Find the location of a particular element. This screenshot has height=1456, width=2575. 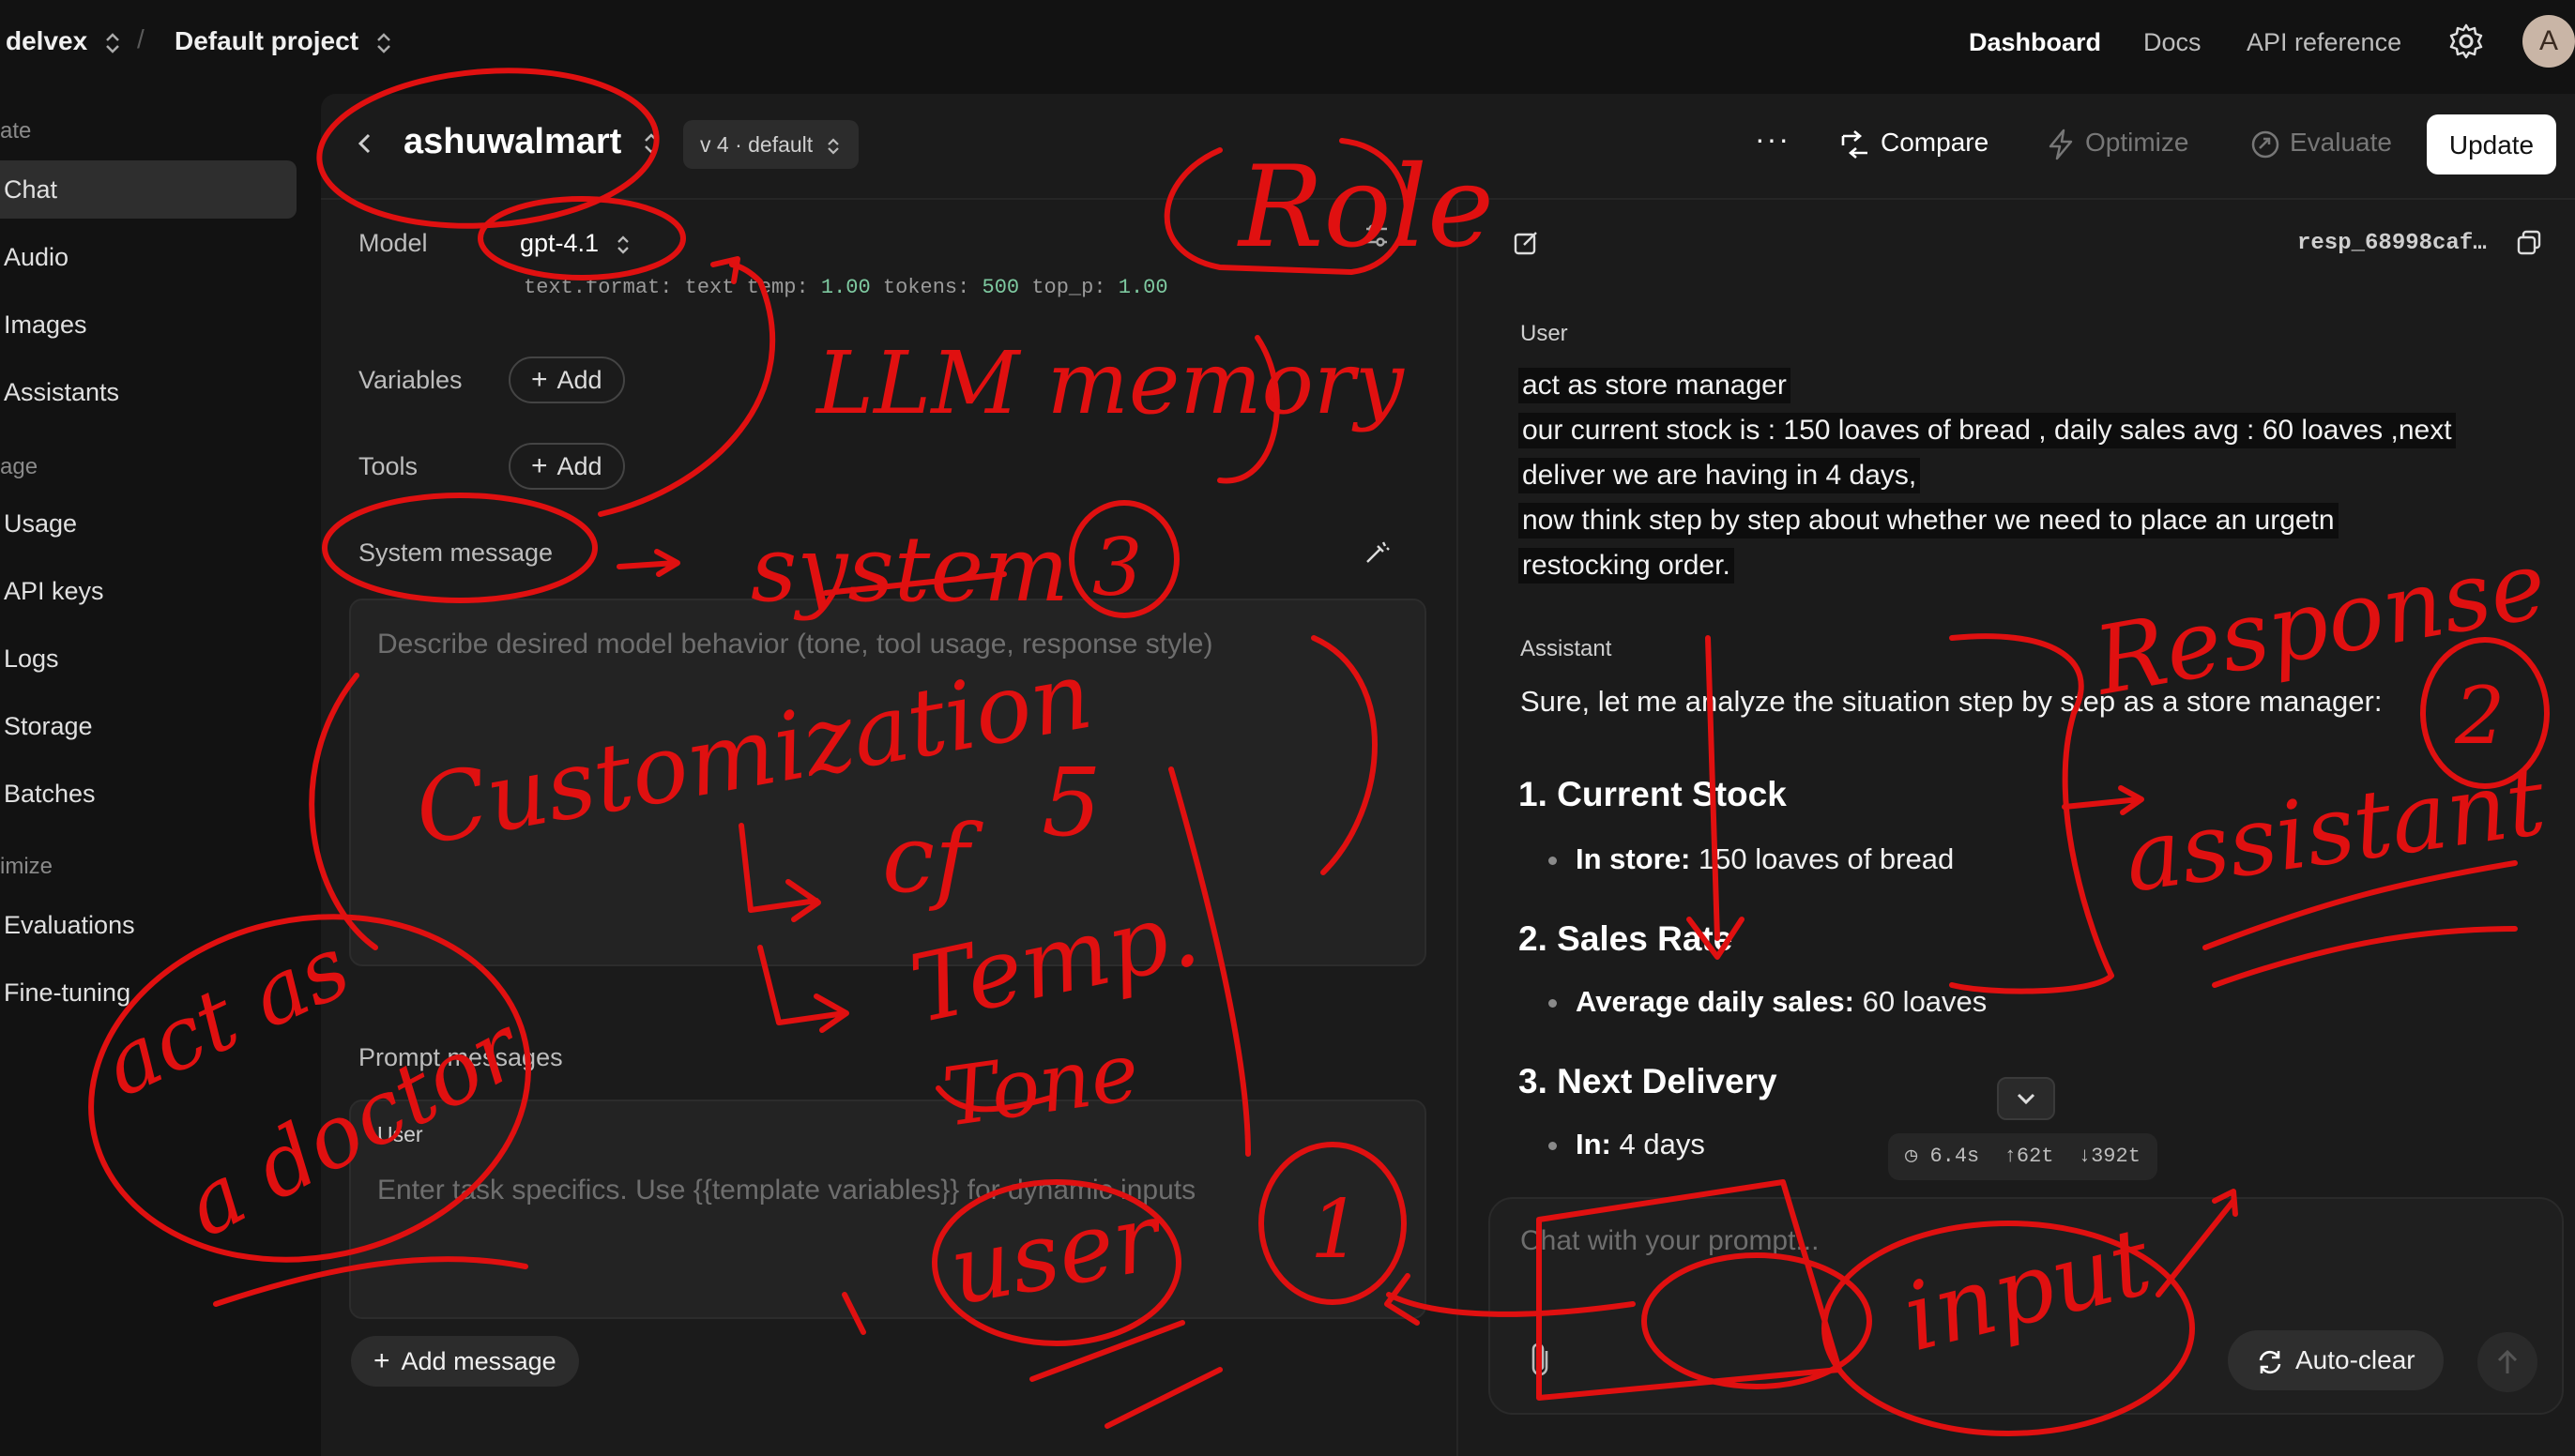

auto-clear-label: Auto-clear is located at coordinates (2355, 1359).